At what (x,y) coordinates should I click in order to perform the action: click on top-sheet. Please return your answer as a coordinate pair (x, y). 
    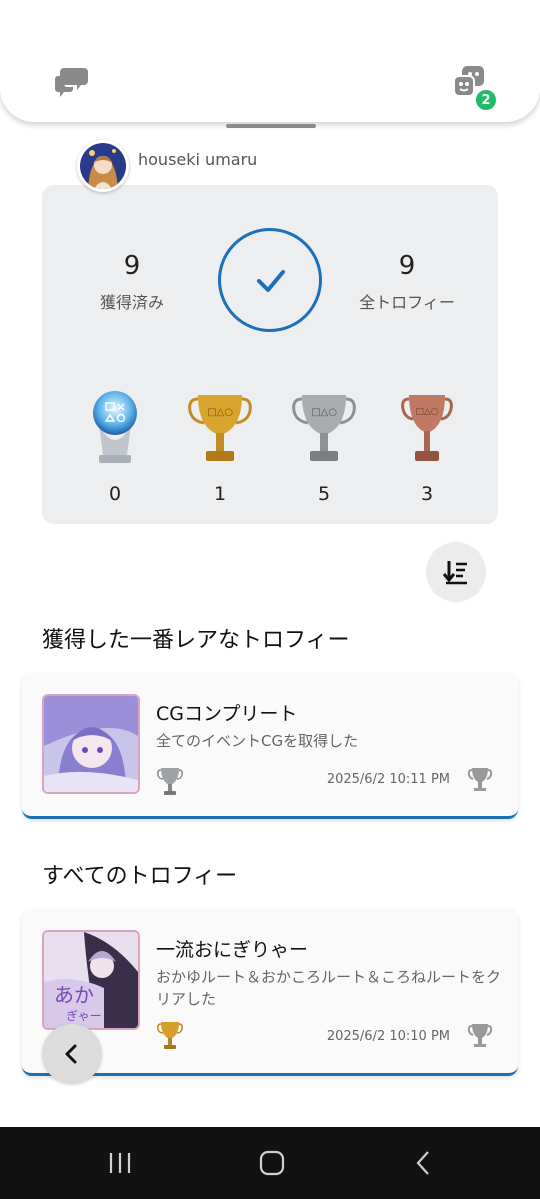
    Looking at the image, I should click on (270, 61).